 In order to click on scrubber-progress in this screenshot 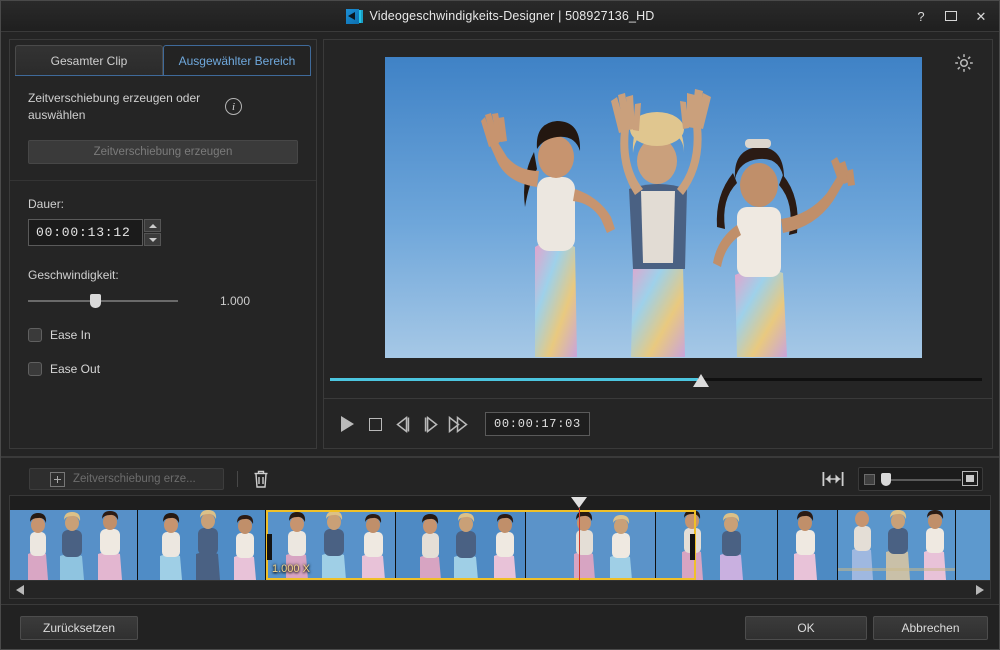, I will do `click(514, 379)`.